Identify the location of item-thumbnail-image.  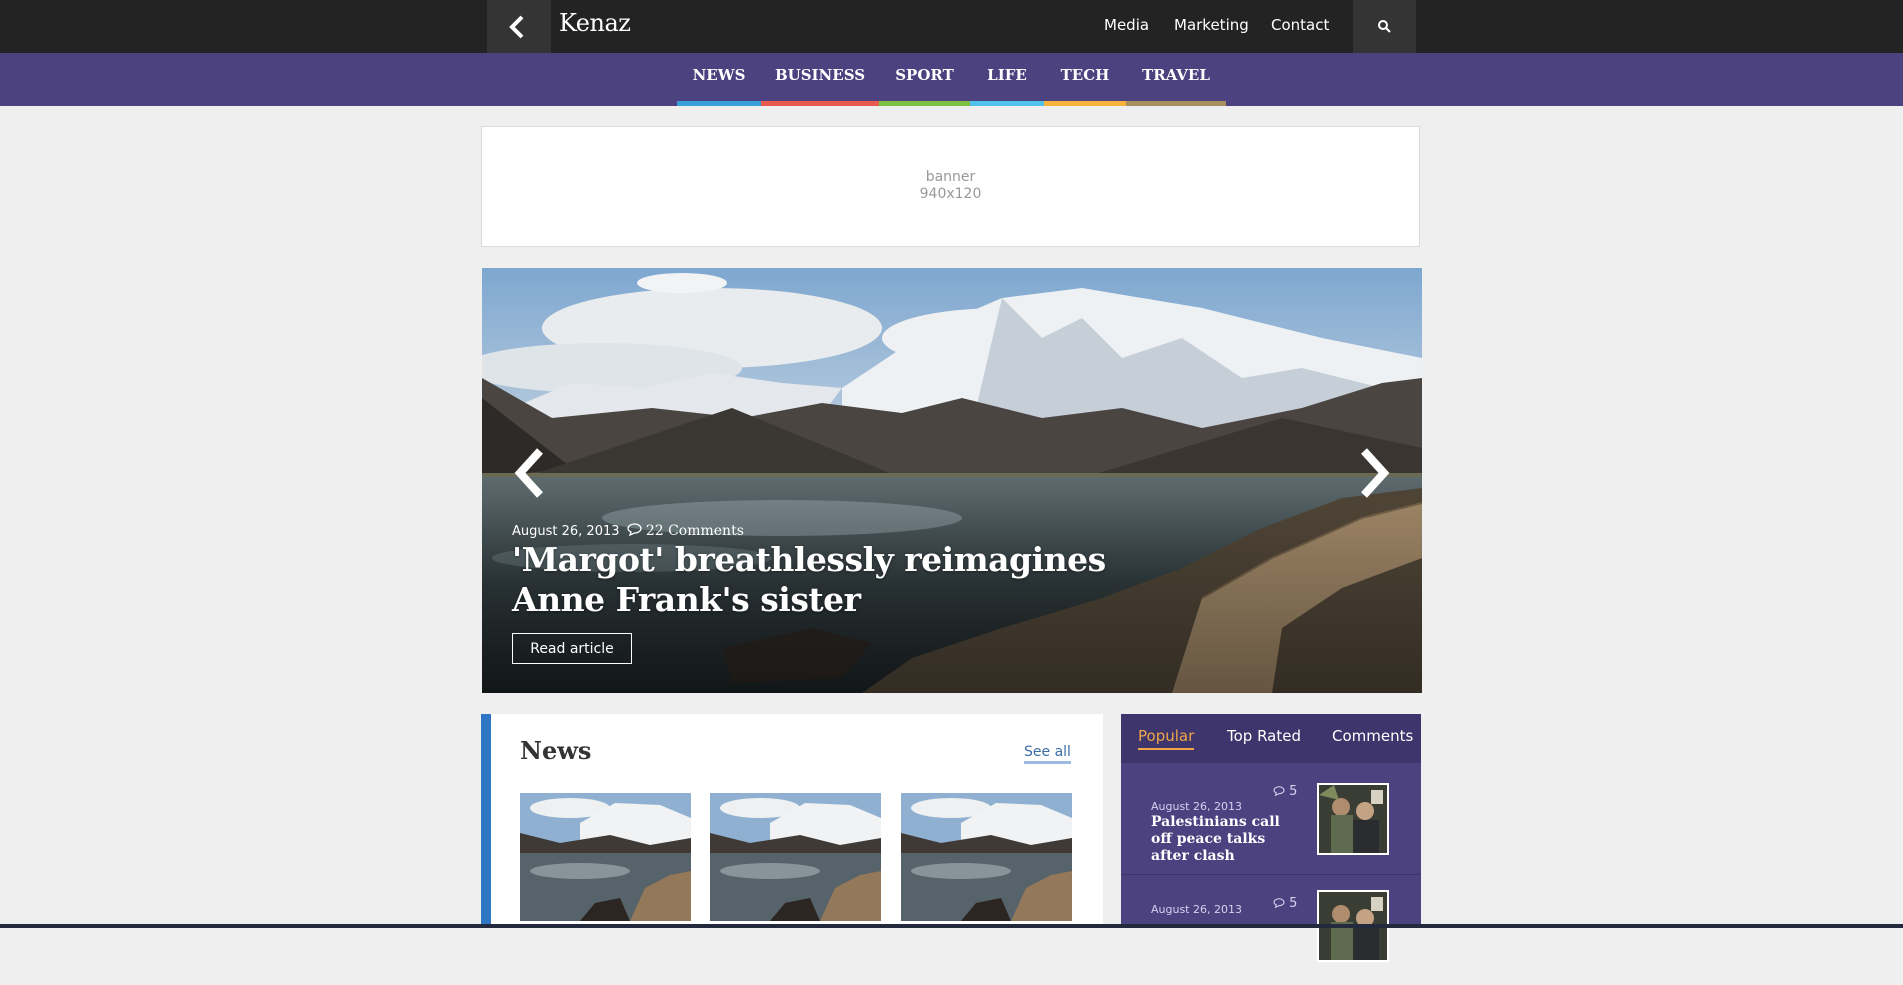
(1353, 819).